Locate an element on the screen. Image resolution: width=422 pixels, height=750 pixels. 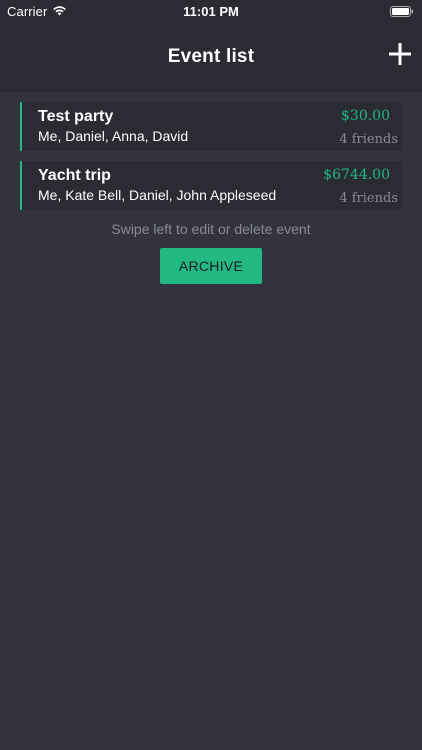
event-members: Me, Kate Bell, Daniel, John Appleseed is located at coordinates (157, 195).